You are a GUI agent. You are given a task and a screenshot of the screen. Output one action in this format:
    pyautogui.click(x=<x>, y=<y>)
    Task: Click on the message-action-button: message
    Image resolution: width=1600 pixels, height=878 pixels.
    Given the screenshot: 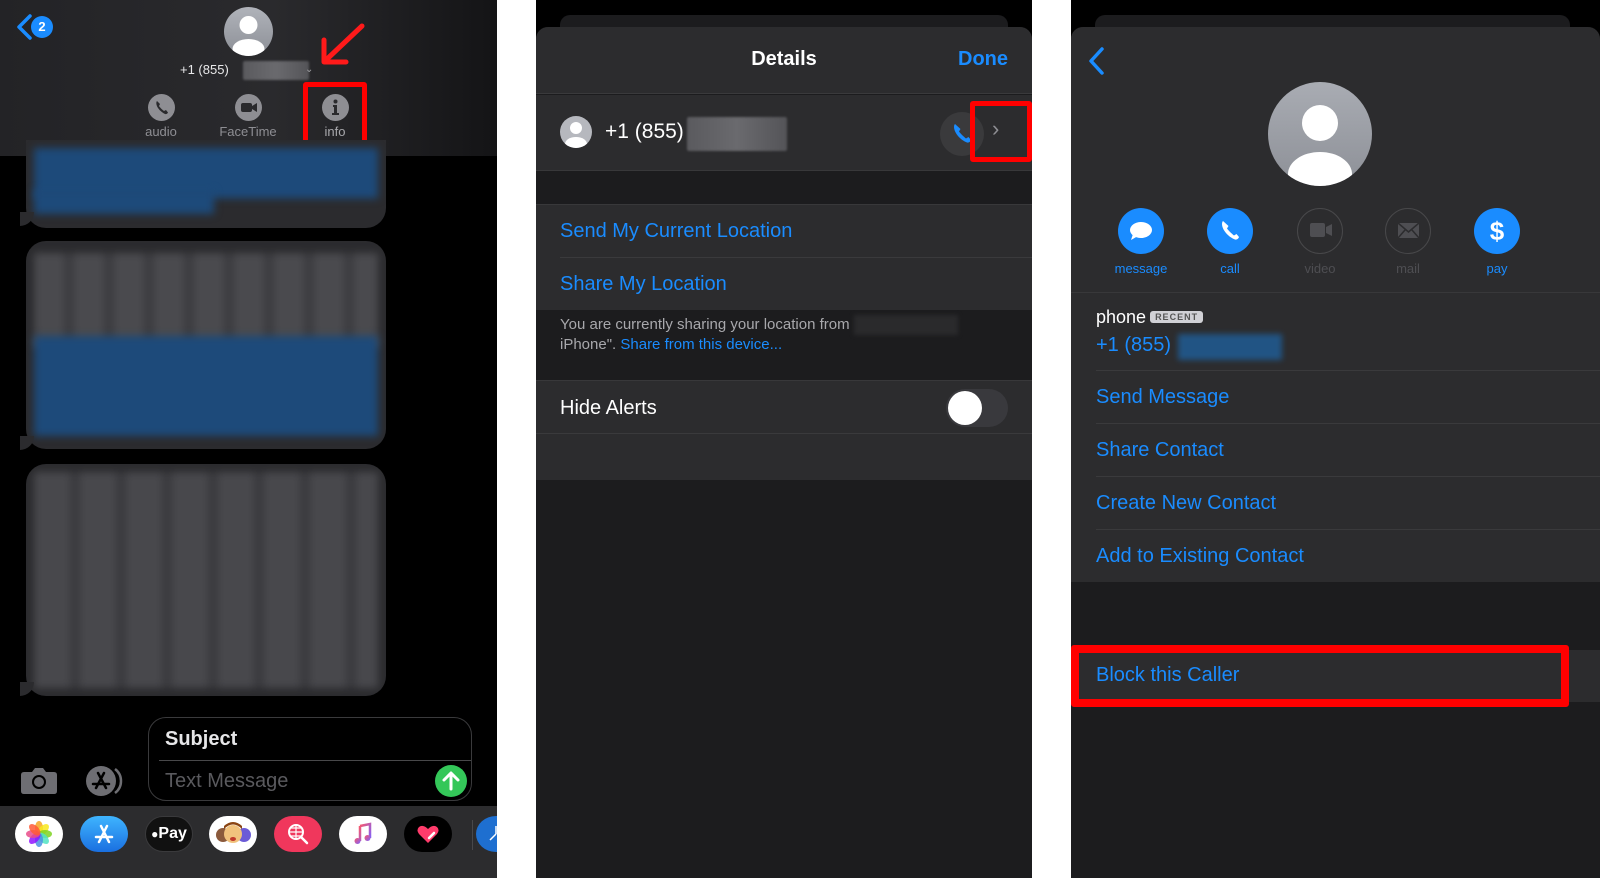 What is the action you would take?
    pyautogui.click(x=1141, y=242)
    